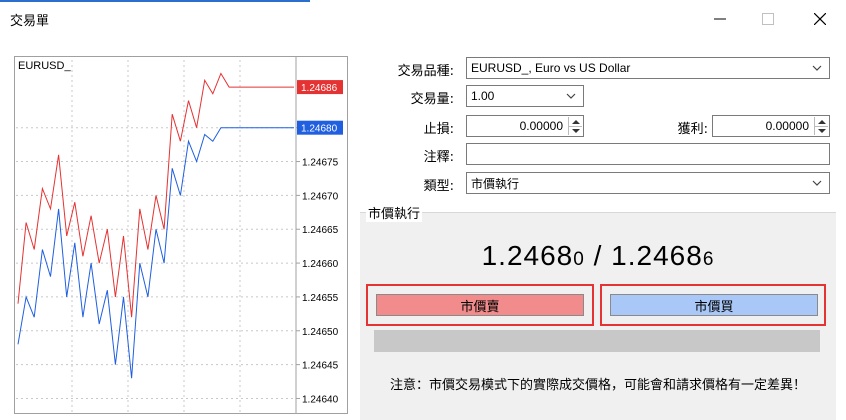 The height and width of the screenshot is (420, 846). I want to click on symbol-value: EURUSD_, Euro vs US Dollar, so click(551, 68).